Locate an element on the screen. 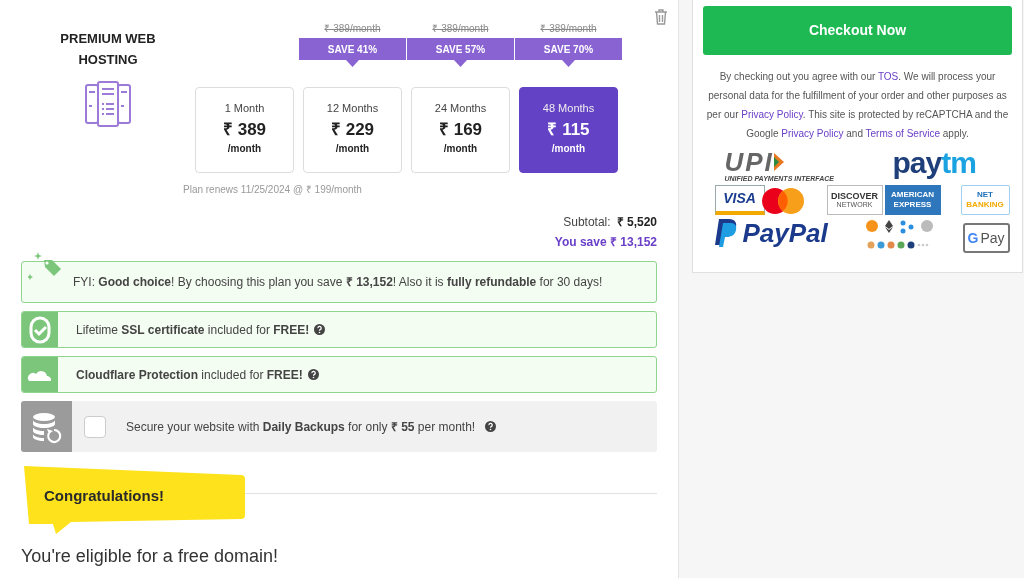 The image size is (1024, 578). plan-option: 12 Months ₹ 229 /month is located at coordinates (352, 130).